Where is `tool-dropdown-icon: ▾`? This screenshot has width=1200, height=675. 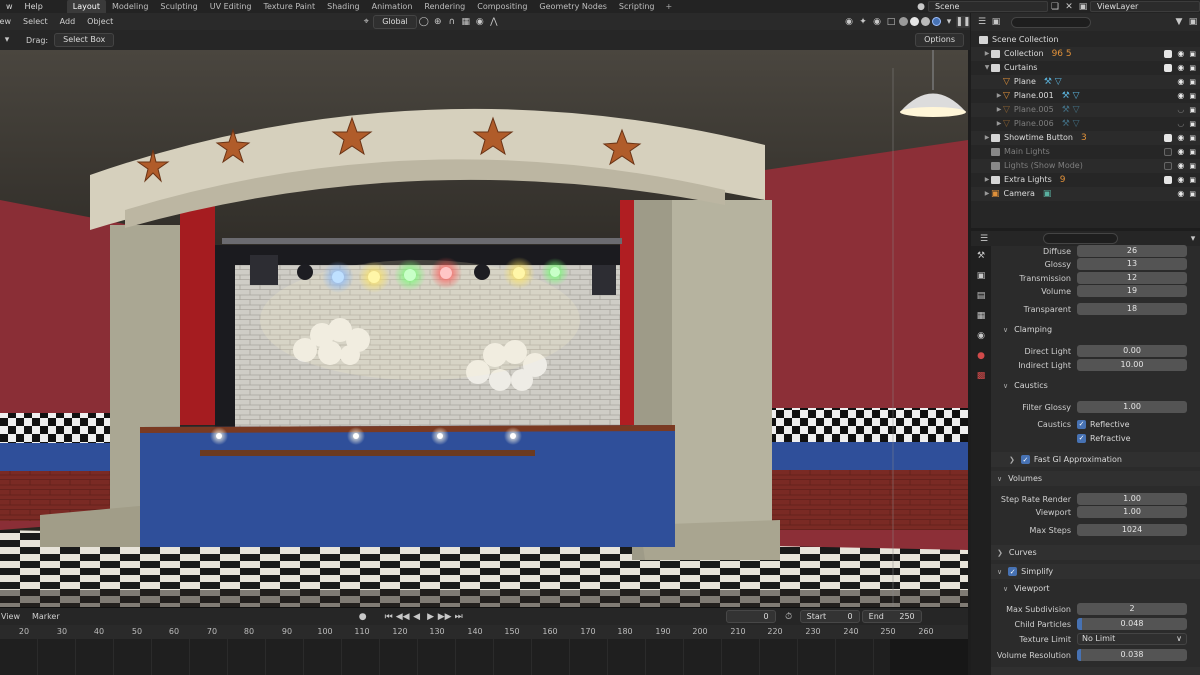 tool-dropdown-icon: ▾ is located at coordinates (7, 40).